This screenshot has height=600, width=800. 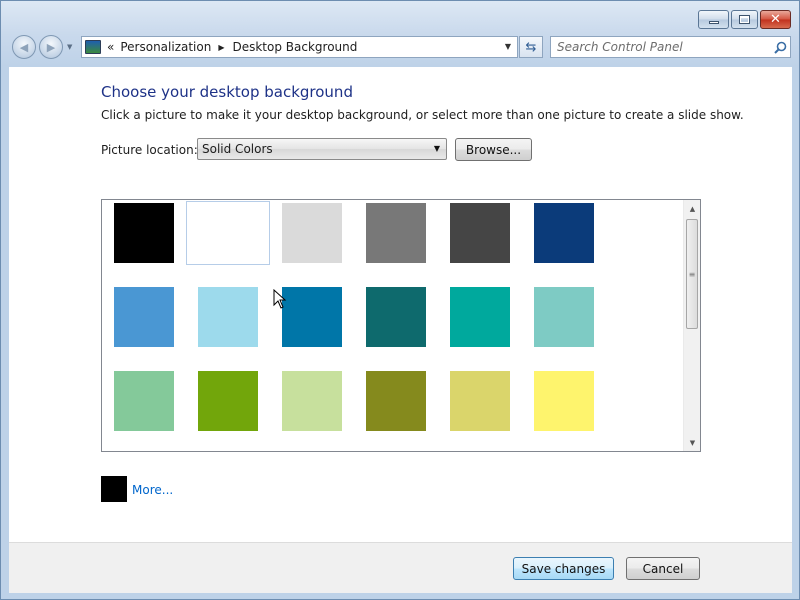 I want to click on picture-location-label: Picture location:, so click(x=149, y=150).